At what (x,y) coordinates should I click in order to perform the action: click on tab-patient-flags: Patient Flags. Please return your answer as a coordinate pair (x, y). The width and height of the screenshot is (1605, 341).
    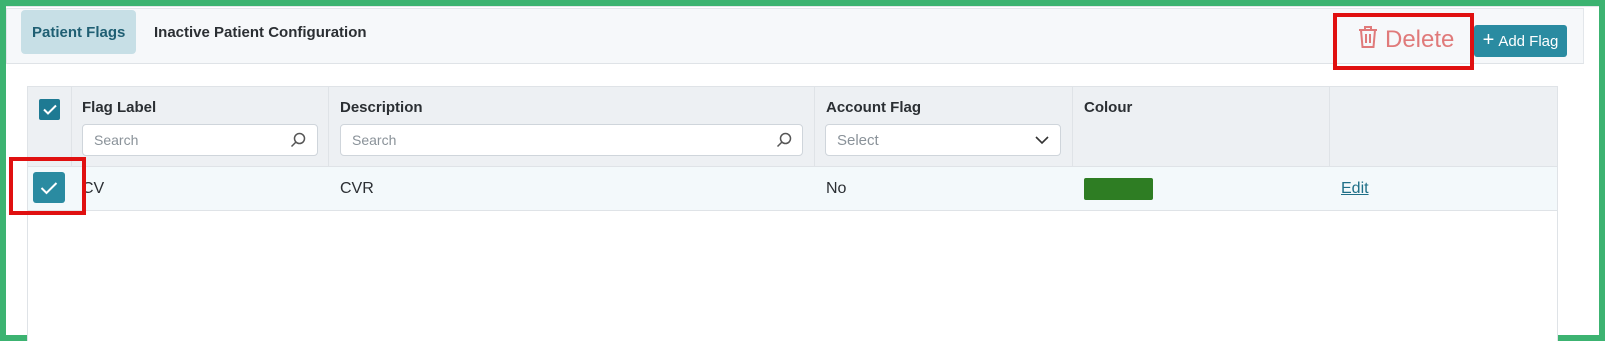
    Looking at the image, I should click on (79, 32).